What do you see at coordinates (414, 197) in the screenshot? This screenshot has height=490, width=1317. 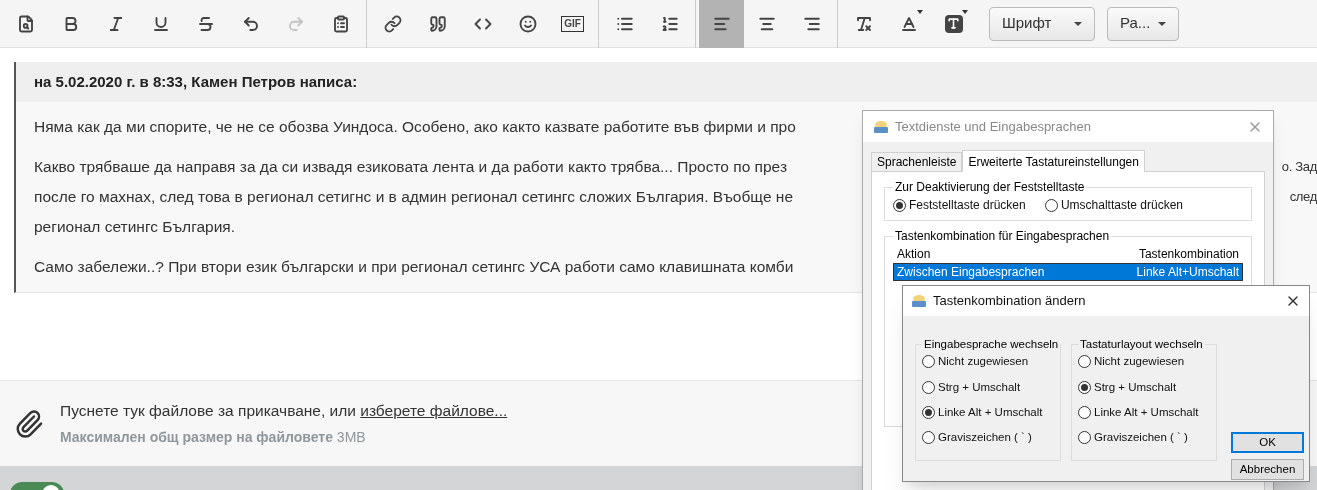 I see `quote-text-line: после го махнах, след това в регионал сетигнс и в админ регионал сетингс сложих България. Въобще не` at bounding box center [414, 197].